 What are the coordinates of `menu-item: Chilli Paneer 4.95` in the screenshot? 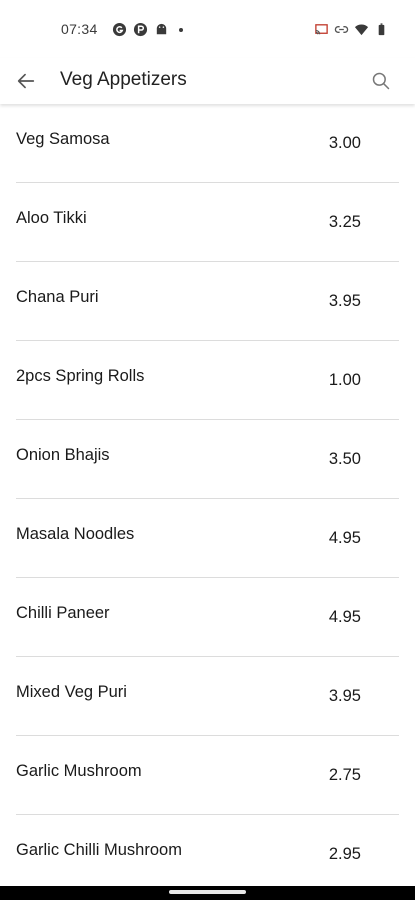 It's located at (207, 617).